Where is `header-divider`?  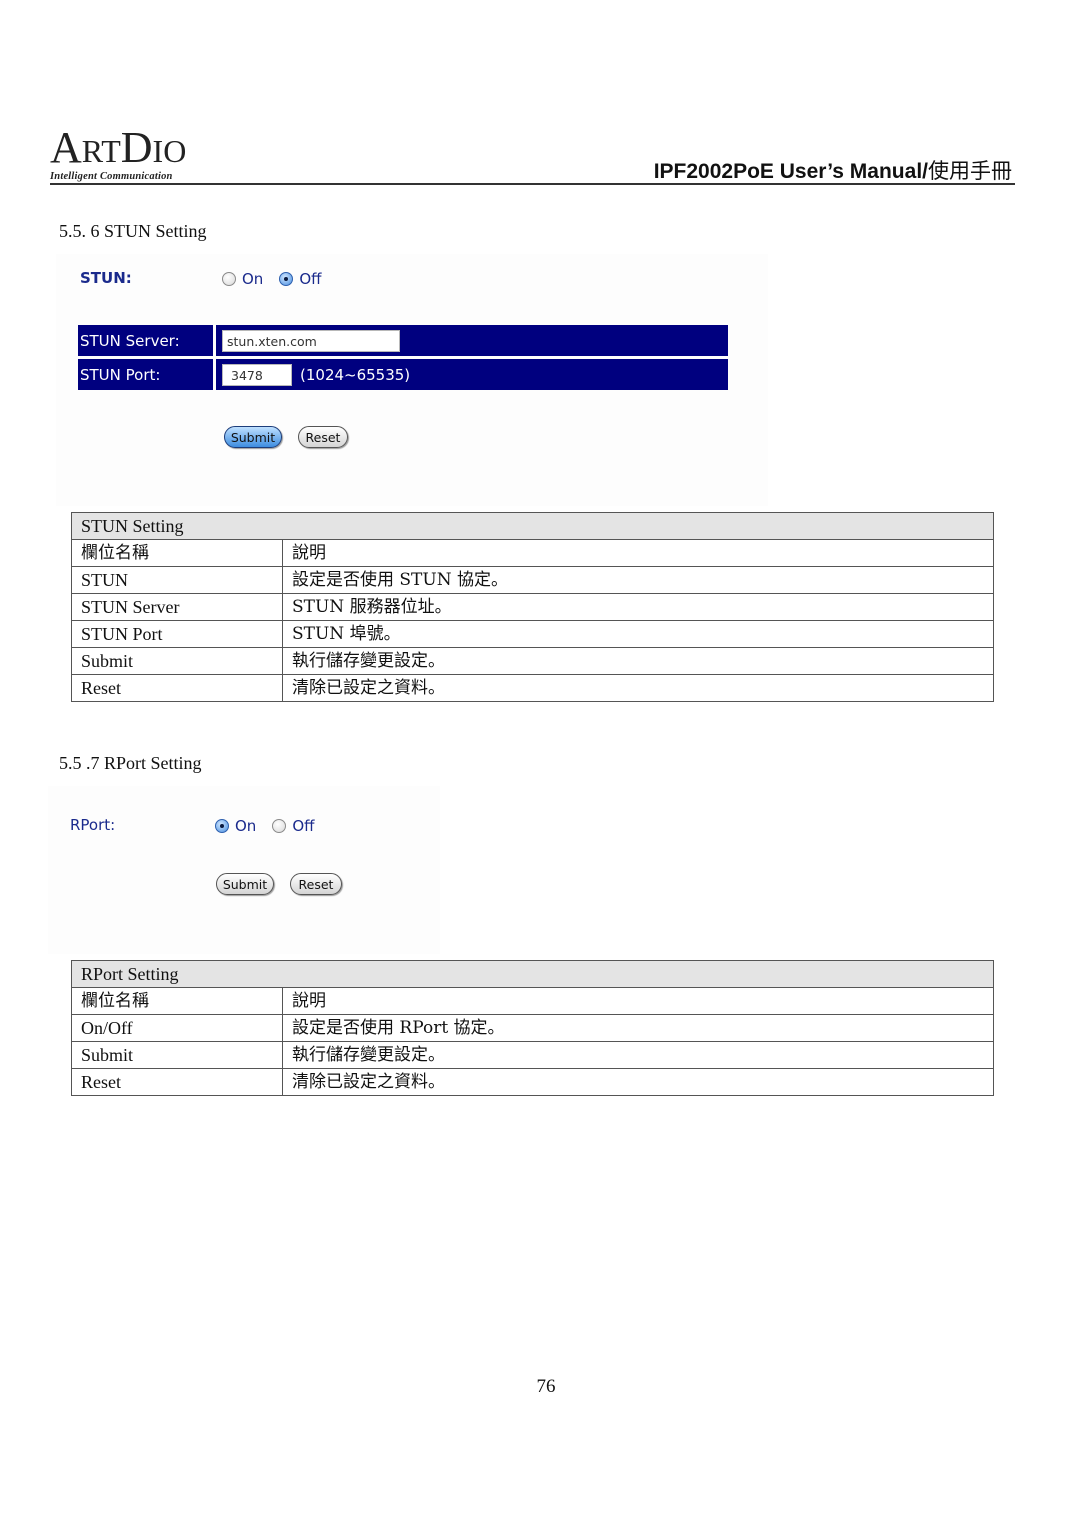 header-divider is located at coordinates (532, 184).